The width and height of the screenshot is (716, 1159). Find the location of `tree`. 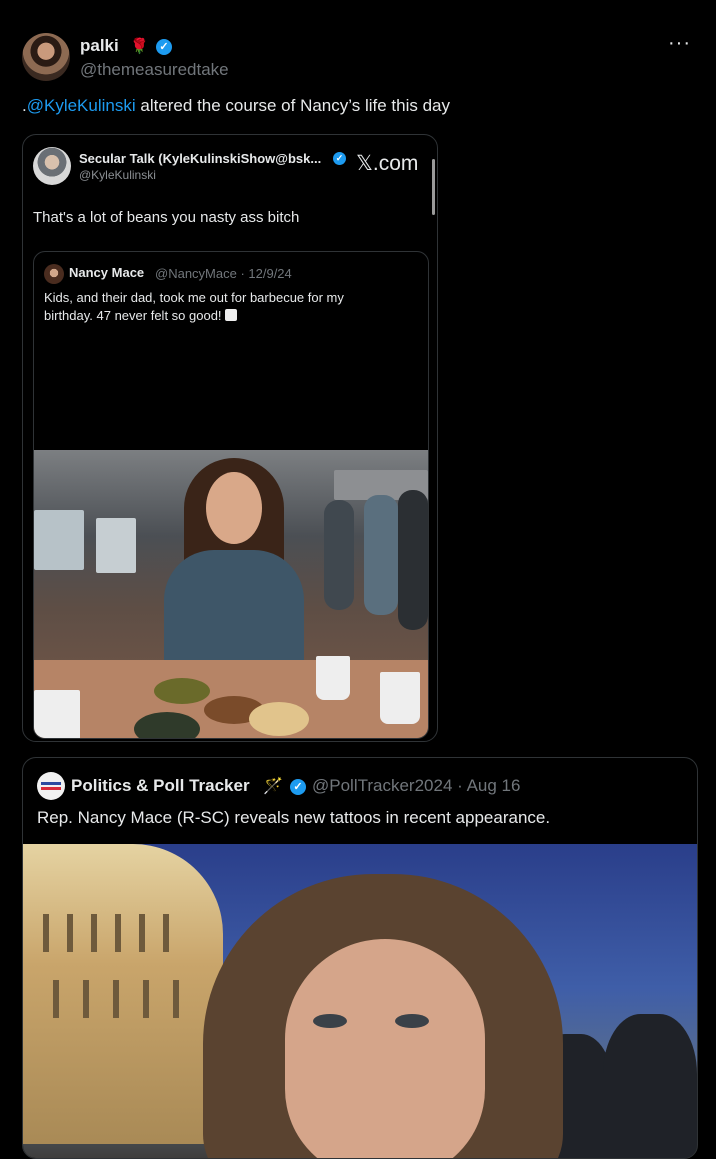

tree is located at coordinates (650, 1086).